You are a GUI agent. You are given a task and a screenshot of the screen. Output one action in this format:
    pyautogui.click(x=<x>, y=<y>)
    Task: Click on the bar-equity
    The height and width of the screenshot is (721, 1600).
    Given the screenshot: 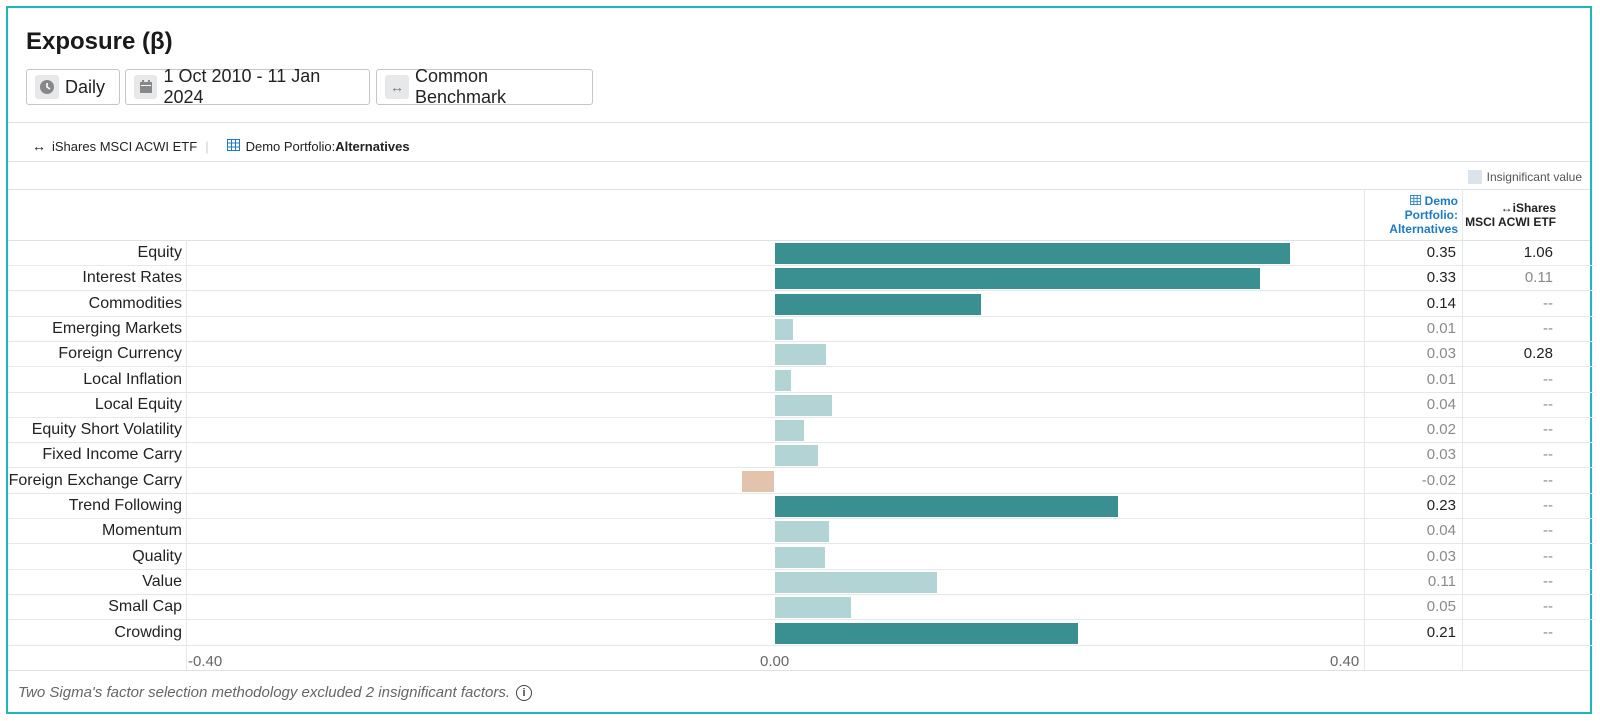 What is the action you would take?
    pyautogui.click(x=1032, y=253)
    